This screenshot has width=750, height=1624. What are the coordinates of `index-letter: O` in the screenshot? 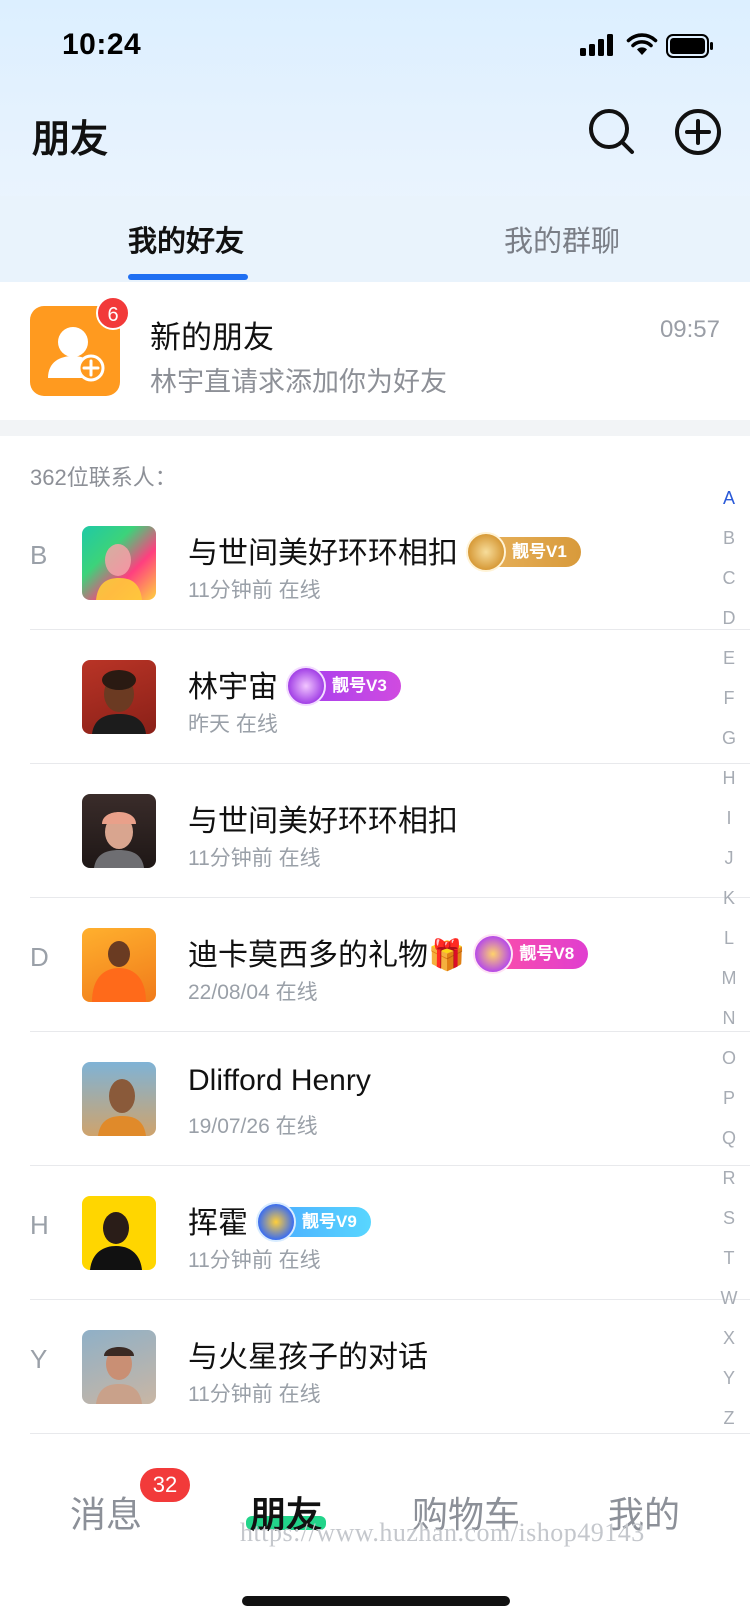 It's located at (729, 1068).